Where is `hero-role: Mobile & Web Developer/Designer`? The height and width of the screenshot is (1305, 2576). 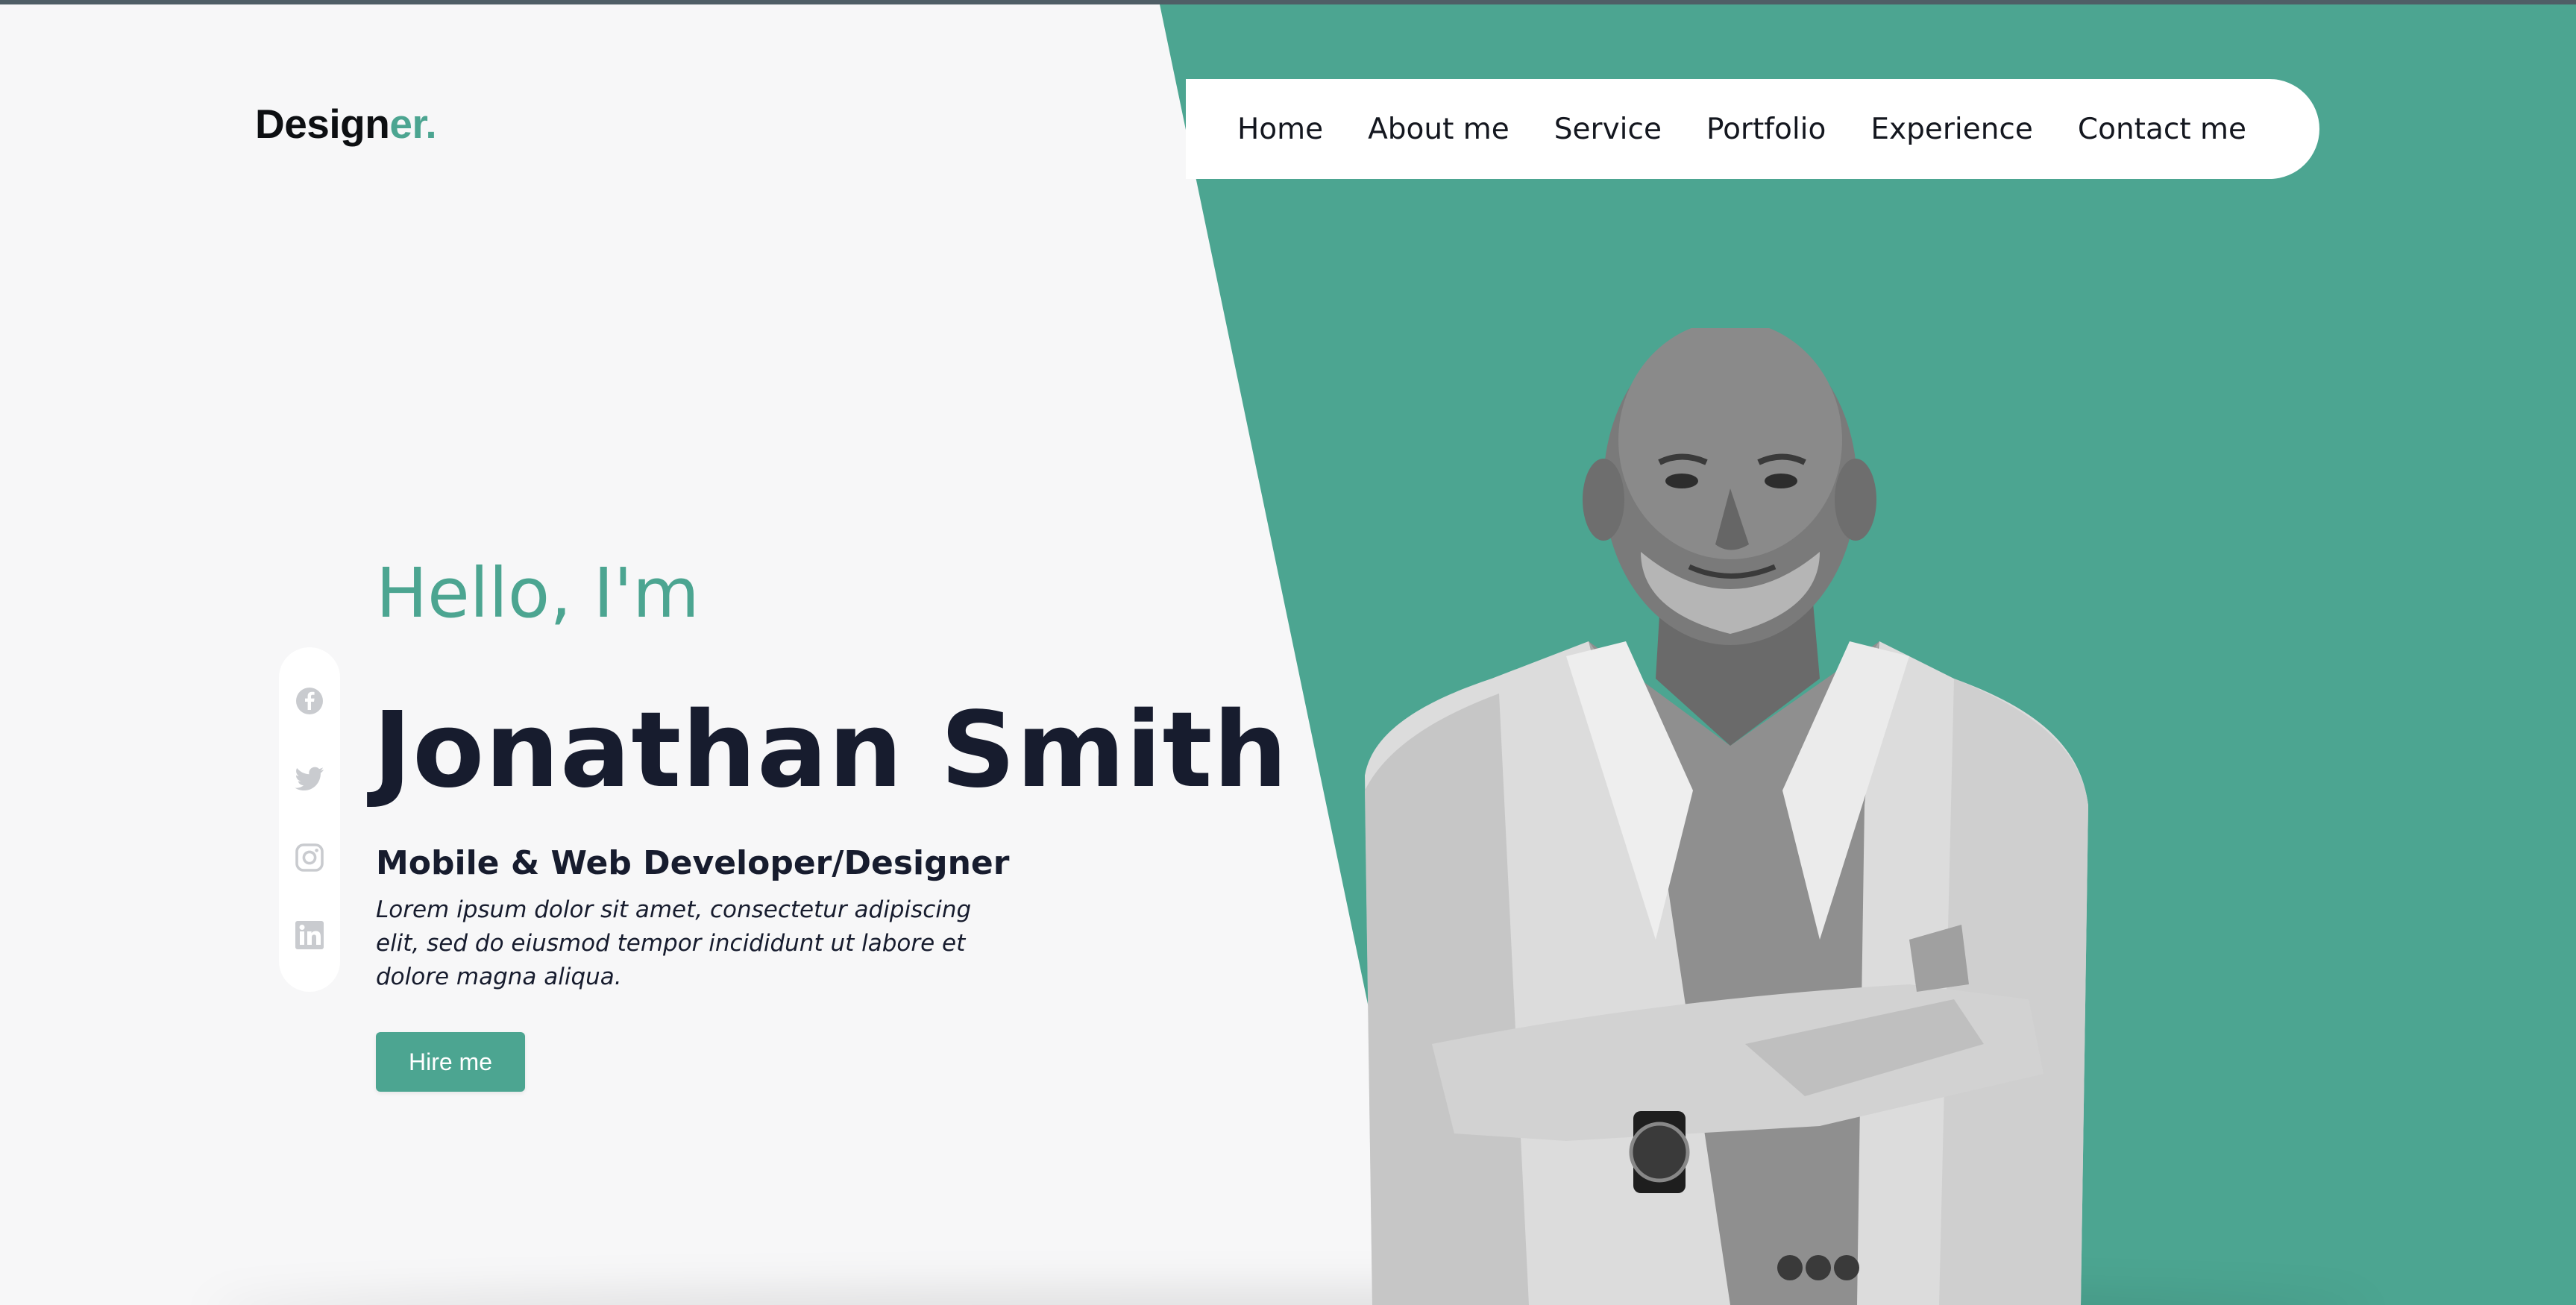
hero-role: Mobile & Web Developer/Designer is located at coordinates (693, 863).